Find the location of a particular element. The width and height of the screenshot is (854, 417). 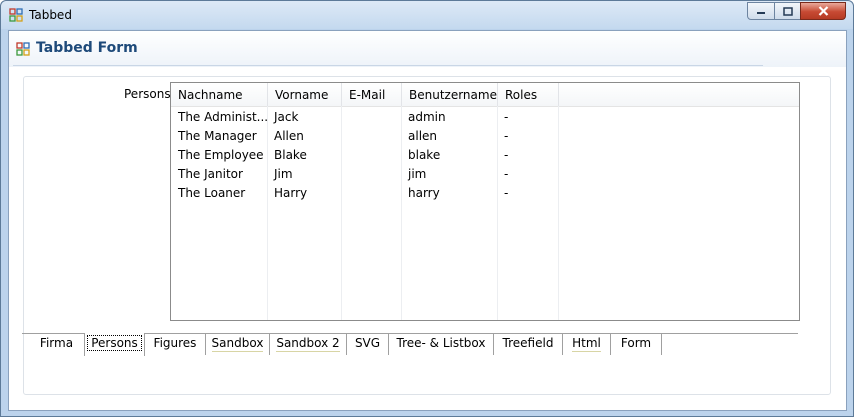

table-row: The Manager Allen allen - is located at coordinates (485, 136).